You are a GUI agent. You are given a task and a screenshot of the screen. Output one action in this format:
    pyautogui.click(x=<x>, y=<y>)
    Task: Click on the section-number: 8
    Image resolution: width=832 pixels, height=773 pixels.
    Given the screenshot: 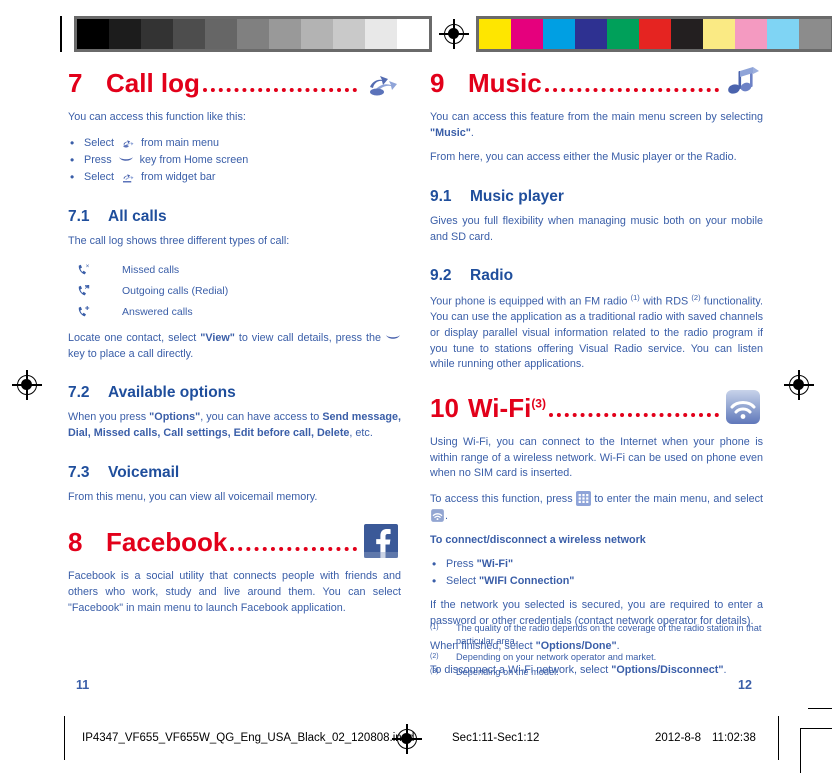 What is the action you would take?
    pyautogui.click(x=75, y=542)
    